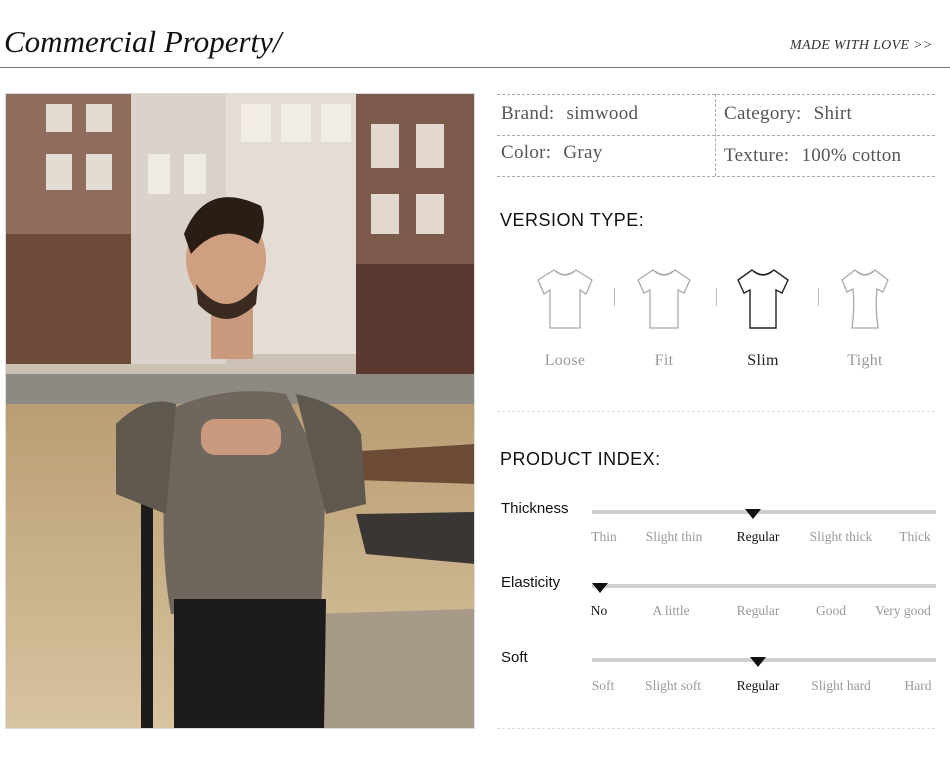 This screenshot has height=778, width=950. What do you see at coordinates (583, 152) in the screenshot?
I see `color-value: Gray` at bounding box center [583, 152].